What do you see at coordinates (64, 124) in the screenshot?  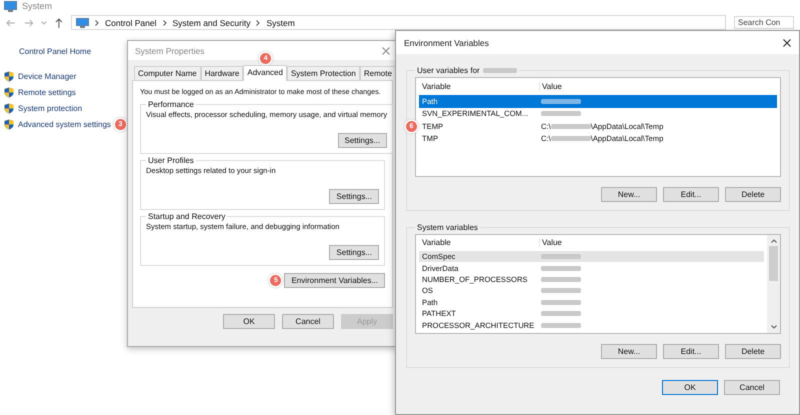 I see `sidebar-link: Advanced system settings` at bounding box center [64, 124].